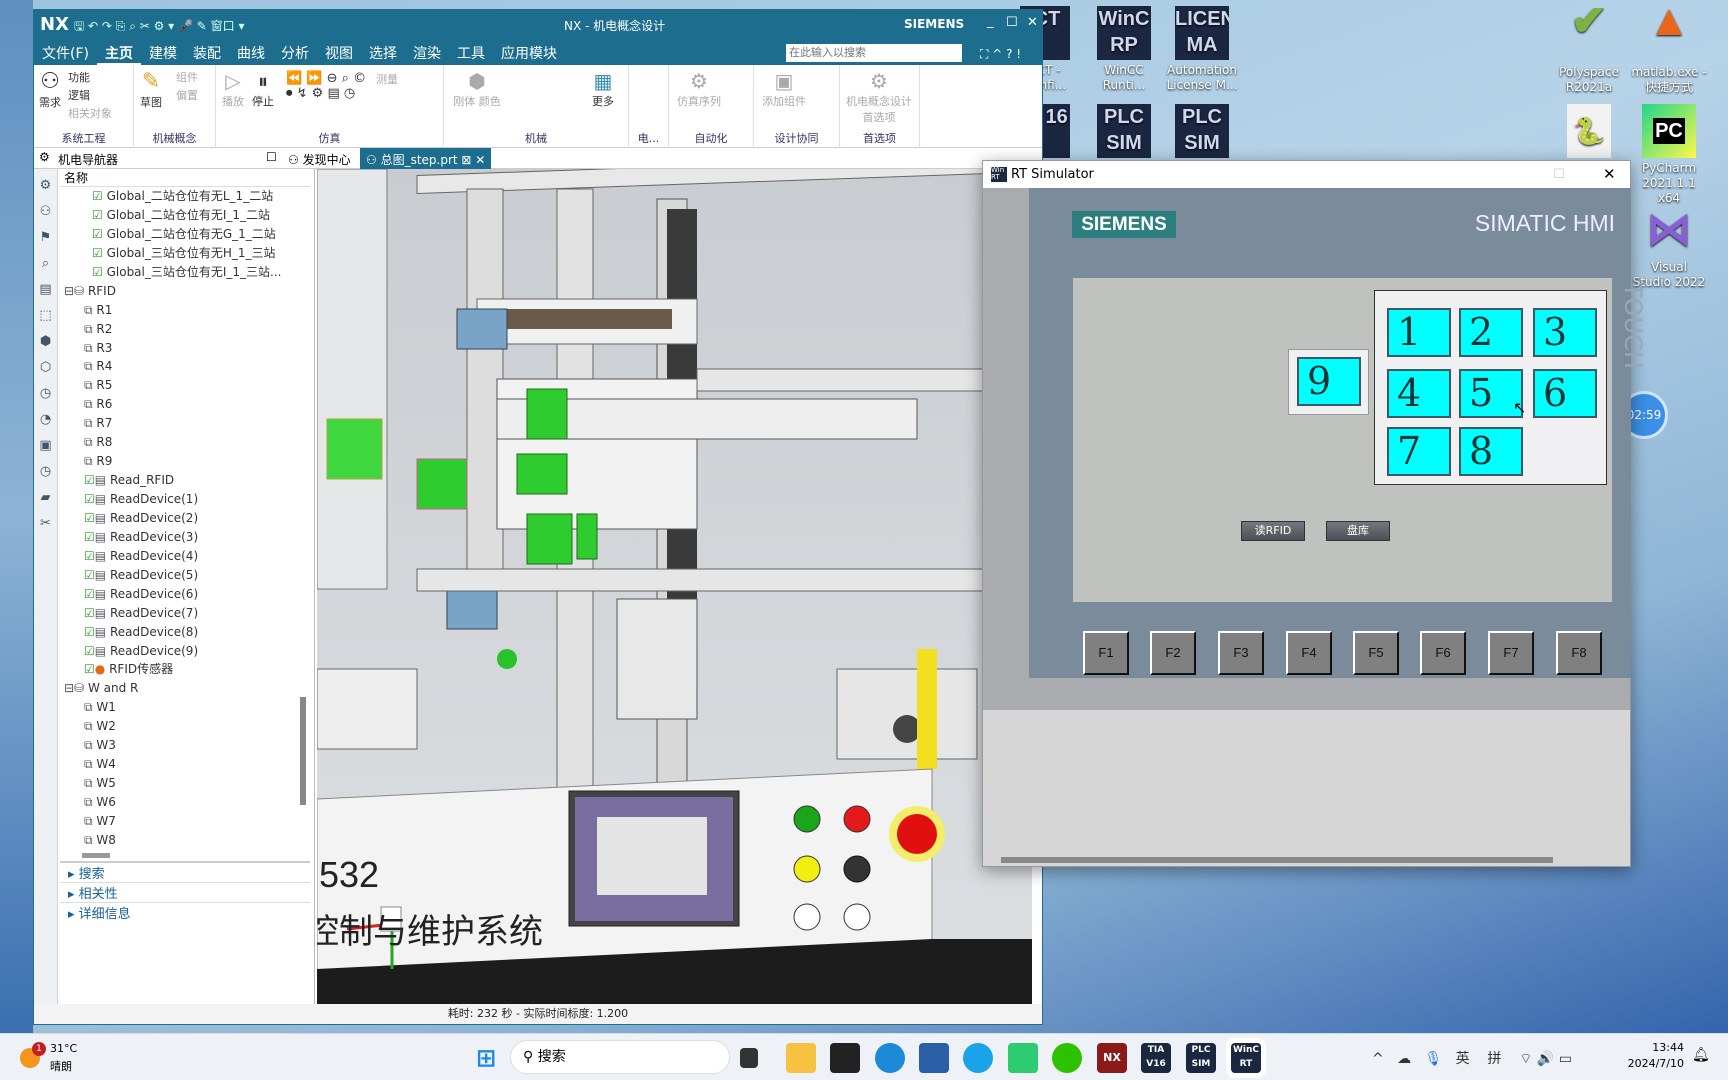 Image resolution: width=1728 pixels, height=1080 pixels. What do you see at coordinates (295, 51) in the screenshot?
I see `menu-analysis: 分析` at bounding box center [295, 51].